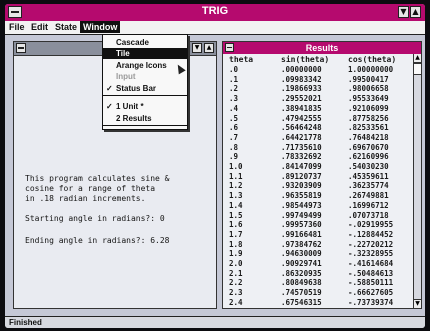 This screenshot has width=430, height=331. Describe the element at coordinates (301, 302) in the screenshot. I see `sin-cell: .67546315` at that location.